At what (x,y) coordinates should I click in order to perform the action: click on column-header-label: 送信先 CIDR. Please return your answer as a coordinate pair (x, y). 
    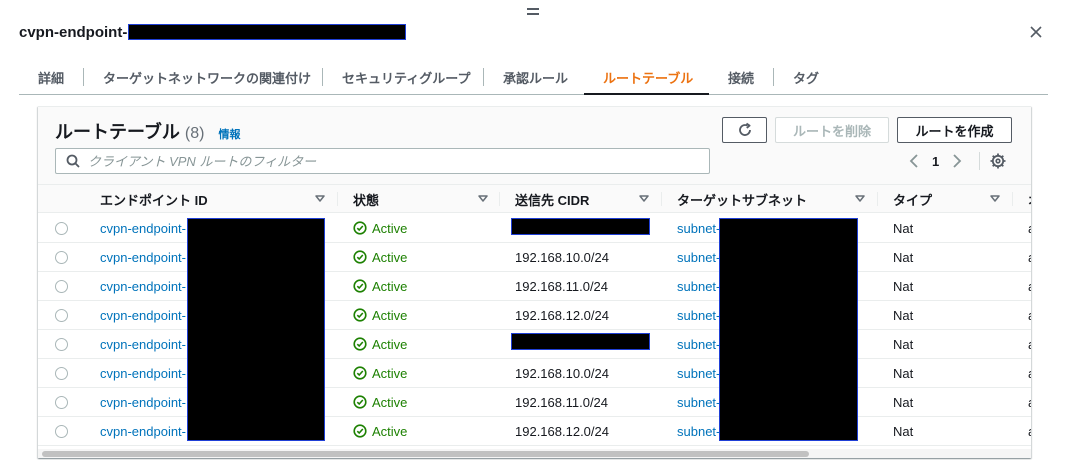
    Looking at the image, I should click on (552, 200).